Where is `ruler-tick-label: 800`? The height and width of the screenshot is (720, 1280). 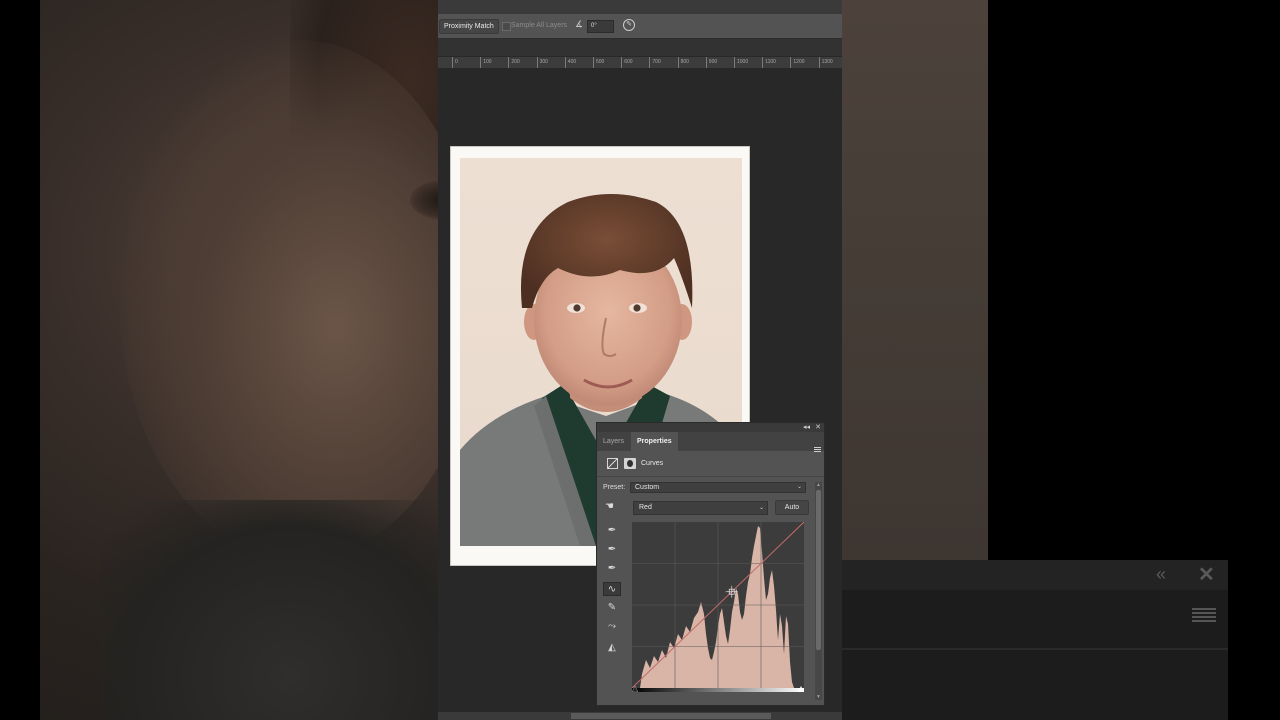 ruler-tick-label: 800 is located at coordinates (683, 62).